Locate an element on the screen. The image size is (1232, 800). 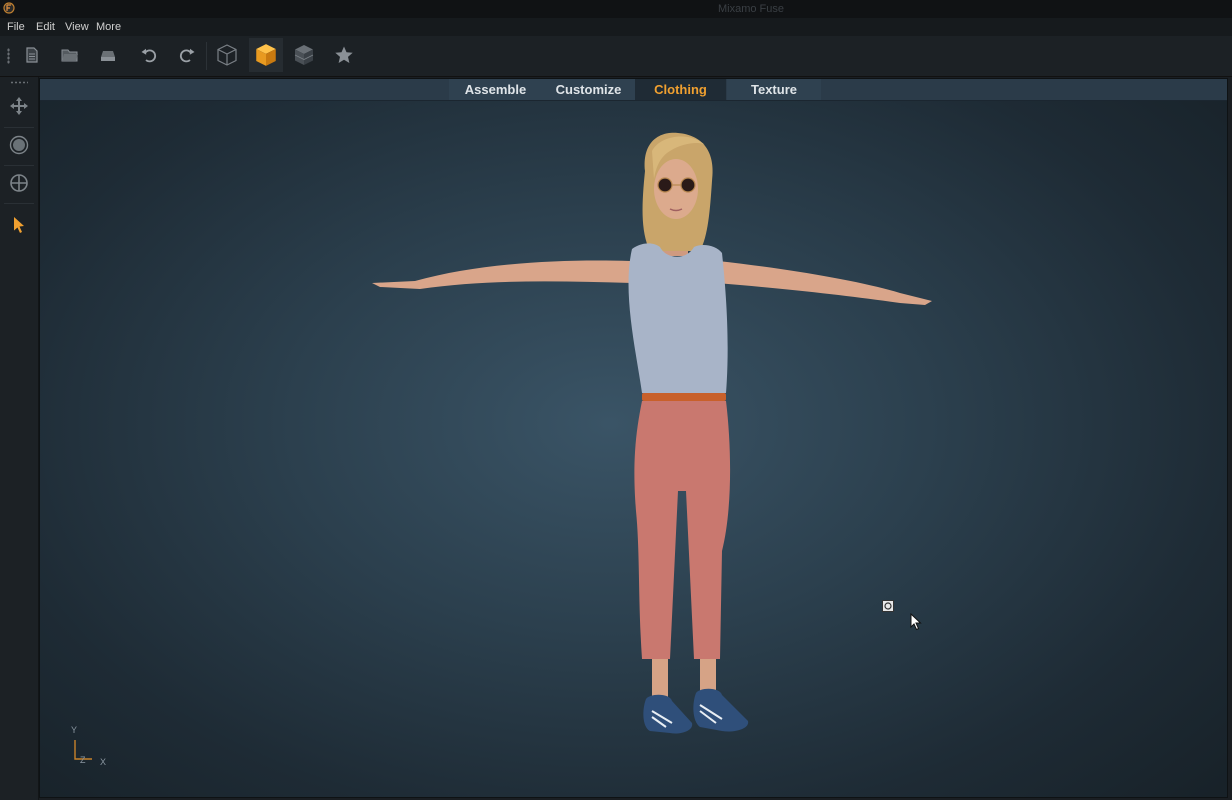
sidebar-grip-icon is located at coordinates (19, 82).